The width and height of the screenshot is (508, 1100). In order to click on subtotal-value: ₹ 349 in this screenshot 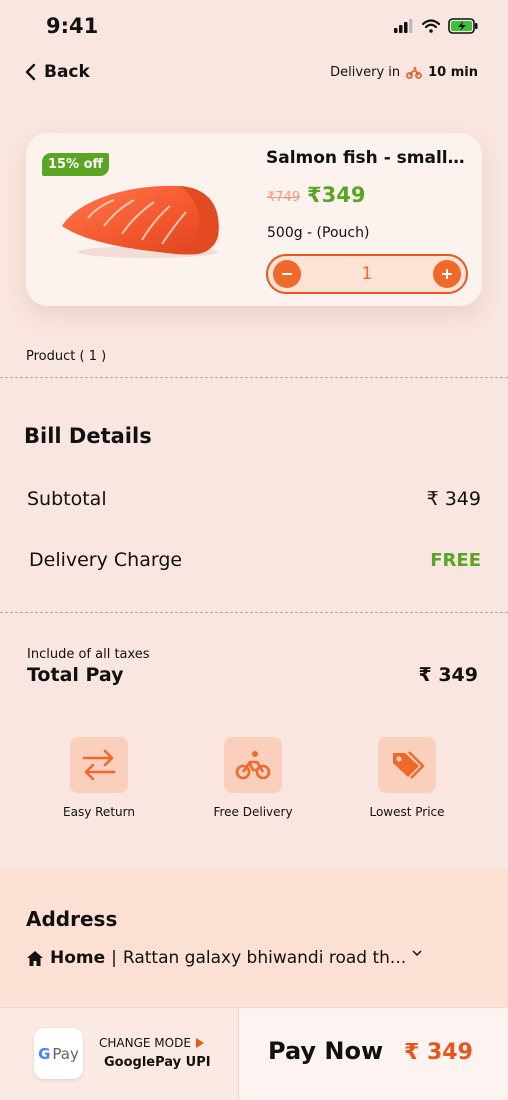, I will do `click(453, 499)`.